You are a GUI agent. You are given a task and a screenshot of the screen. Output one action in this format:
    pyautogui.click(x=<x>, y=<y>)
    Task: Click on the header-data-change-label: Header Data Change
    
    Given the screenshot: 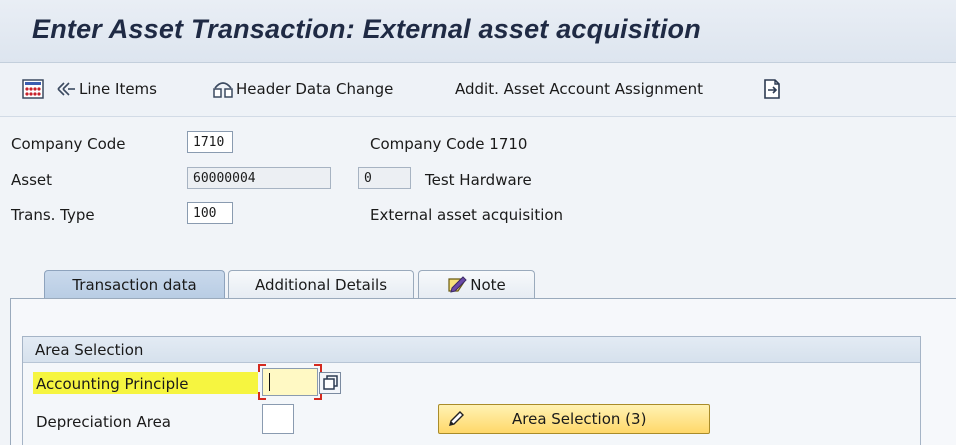 What is the action you would take?
    pyautogui.click(x=315, y=89)
    